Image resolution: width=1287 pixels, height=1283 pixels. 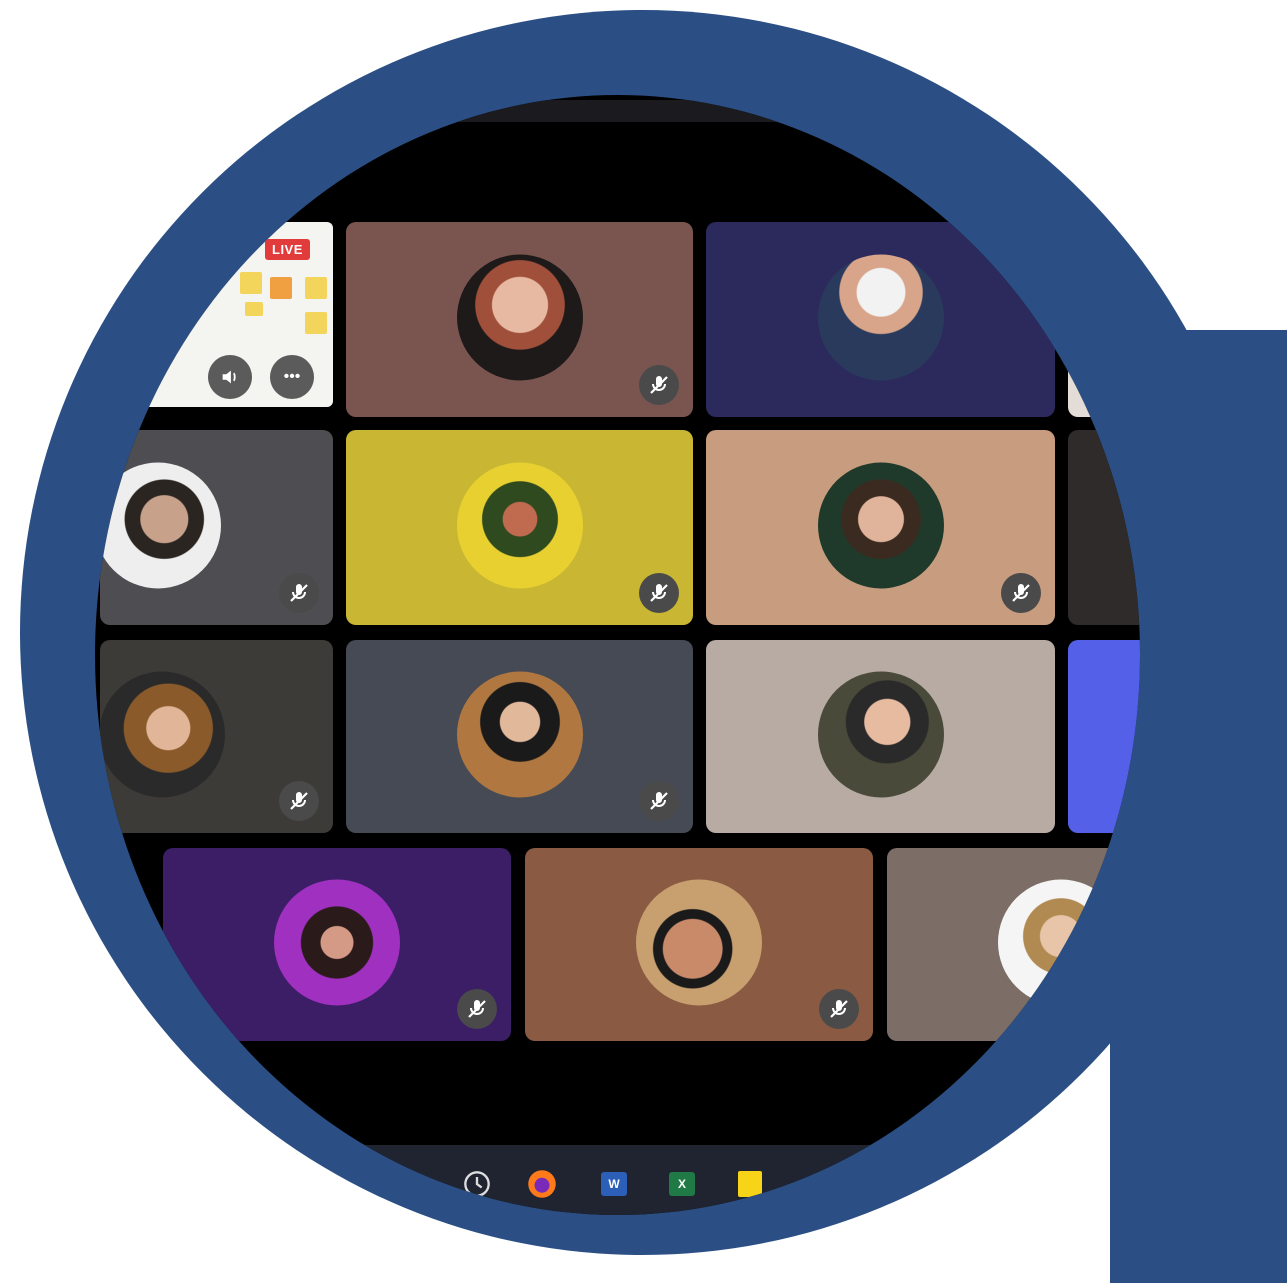 I want to click on taskbar-firefox-button, so click(x=542, y=1184).